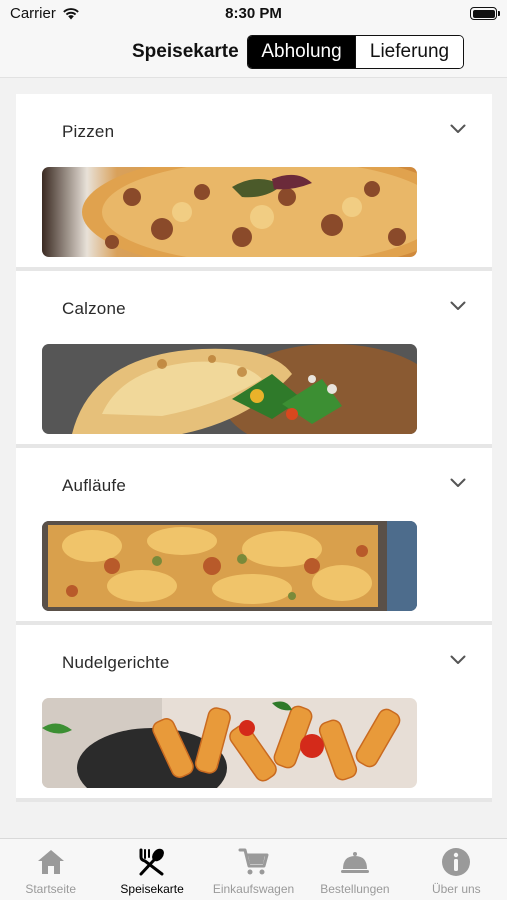  I want to click on tab-label: Über uns, so click(456, 889).